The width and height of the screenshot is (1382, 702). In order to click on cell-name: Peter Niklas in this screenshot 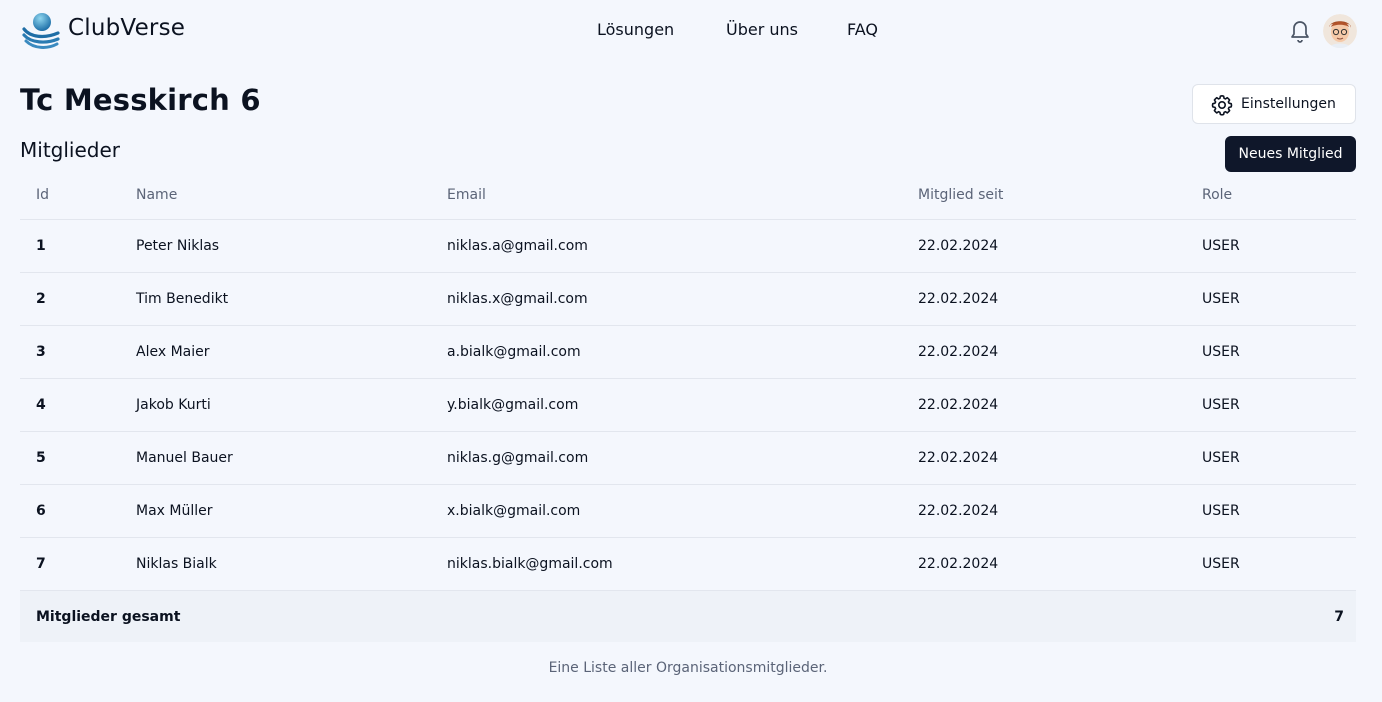, I will do `click(178, 246)`.